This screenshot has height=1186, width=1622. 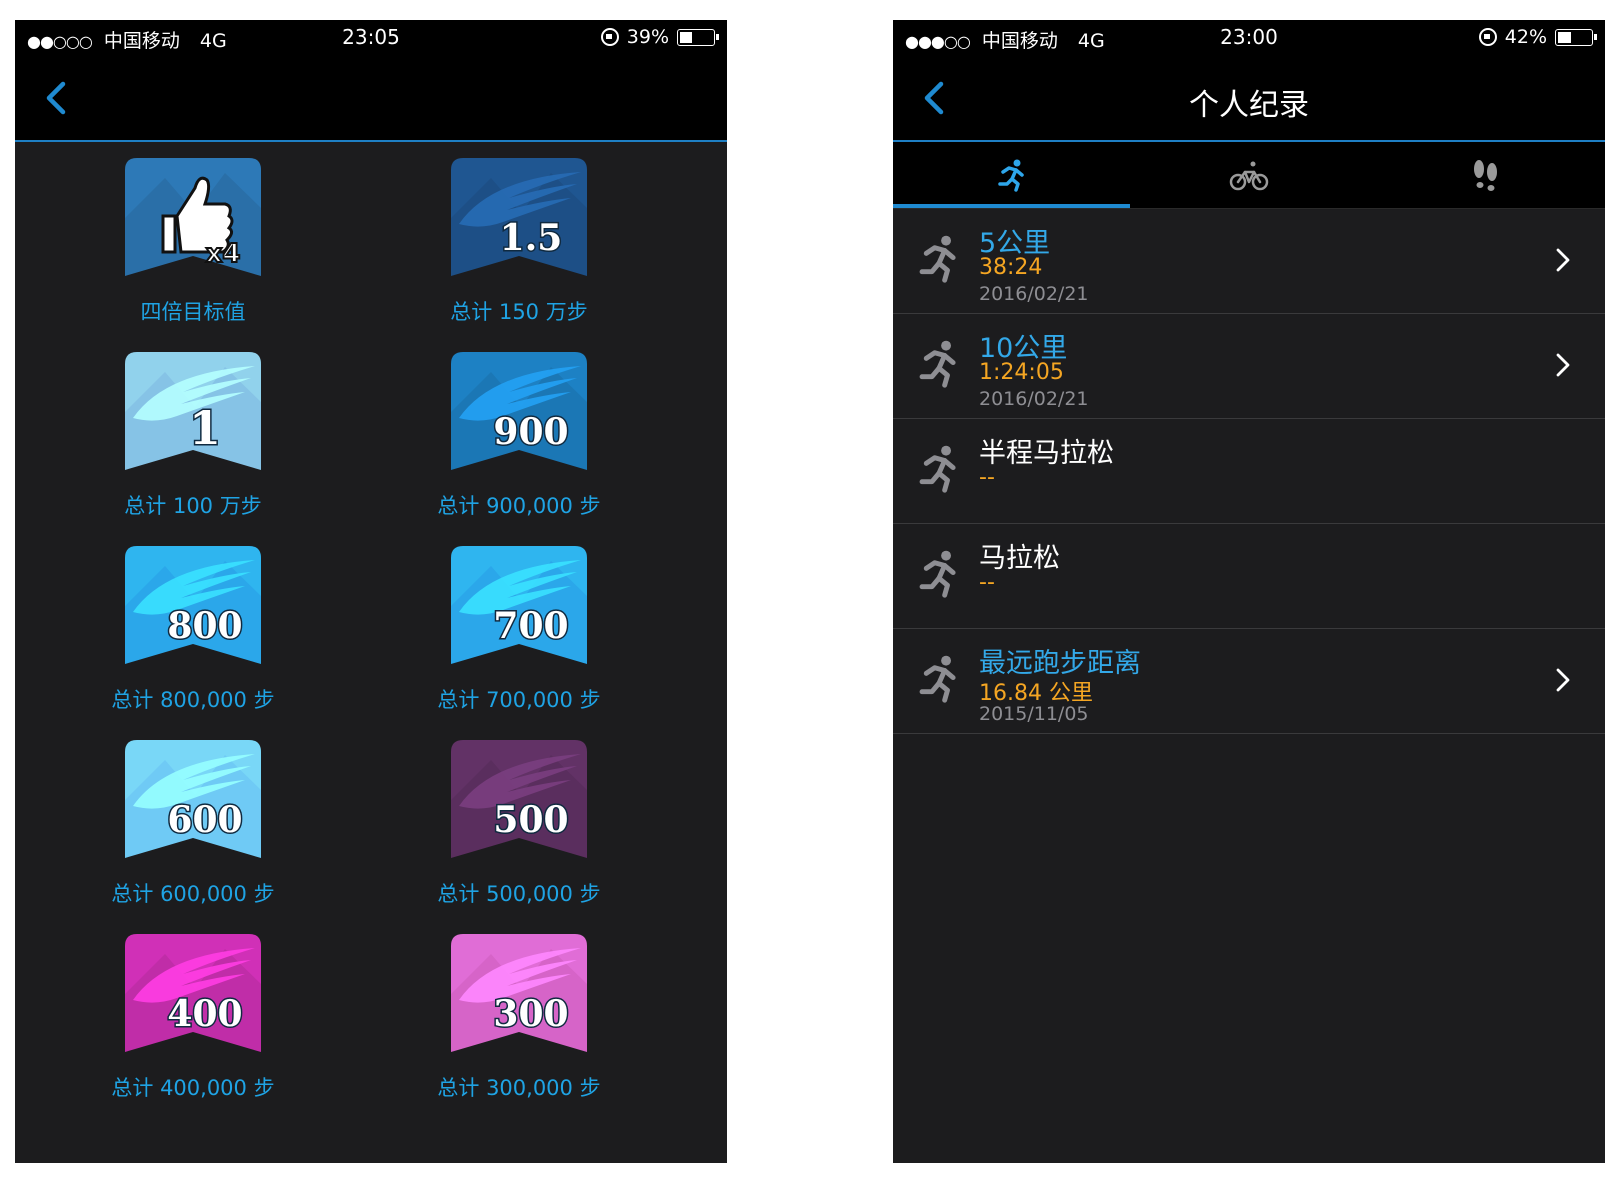 I want to click on status-bar: ●●○○○ 中国移动 4G 23:05 39%, so click(x=371, y=37).